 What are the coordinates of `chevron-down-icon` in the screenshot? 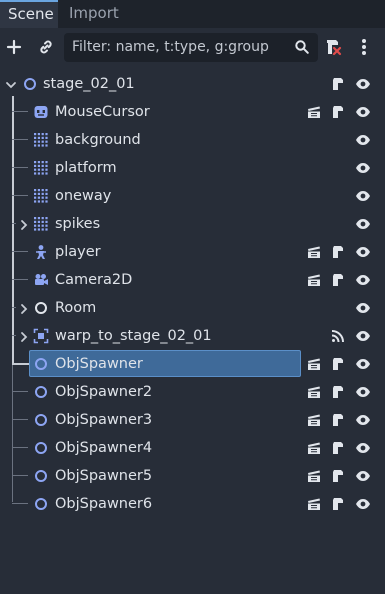 It's located at (11, 84).